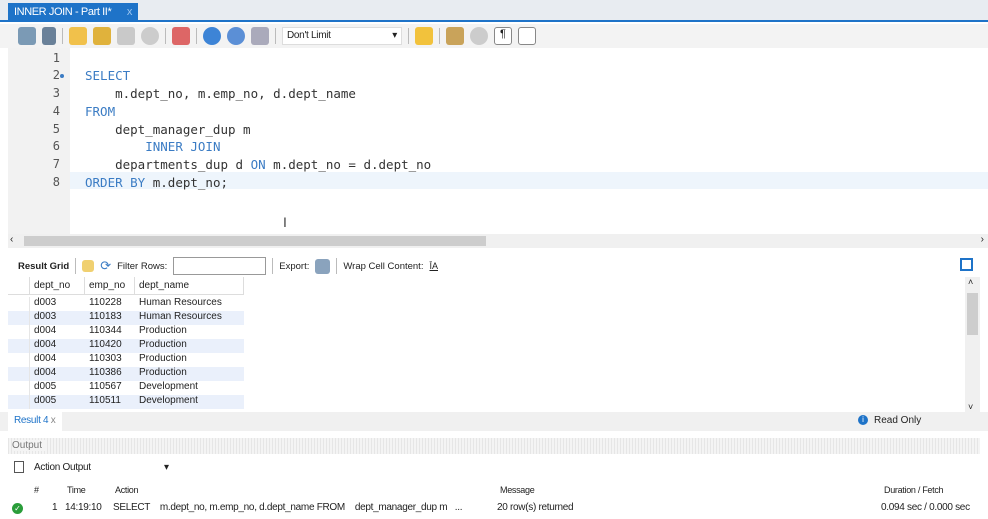 This screenshot has height=519, width=988. What do you see at coordinates (498, 241) in the screenshot?
I see `editor-horizontal-scrollbar: ‹ ›` at bounding box center [498, 241].